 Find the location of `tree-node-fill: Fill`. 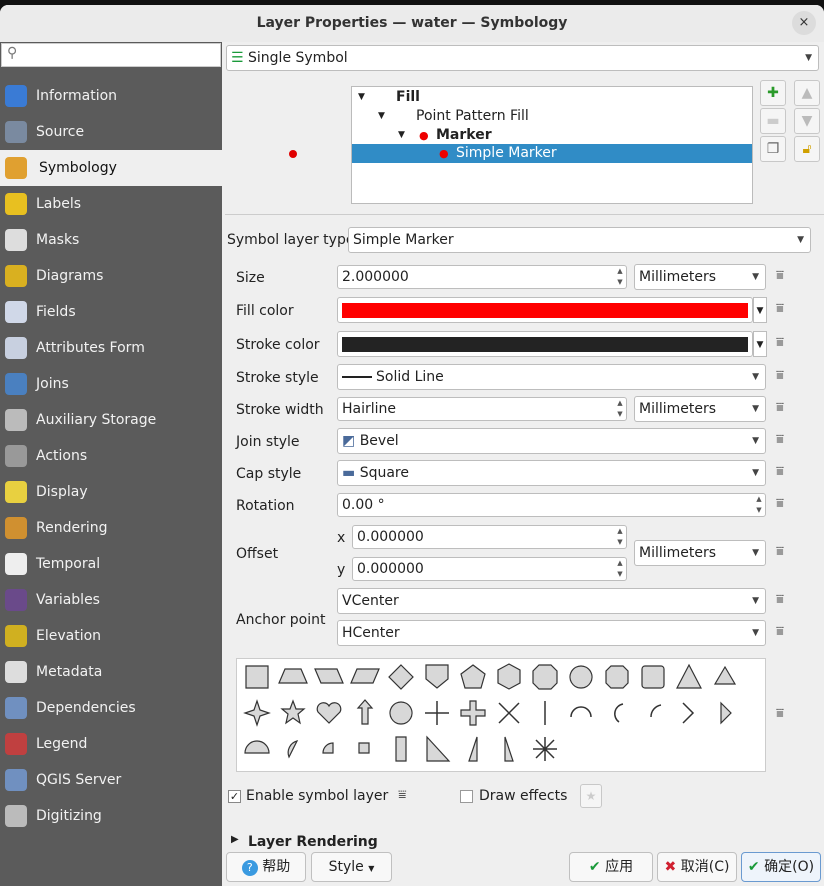

tree-node-fill: Fill is located at coordinates (408, 97).